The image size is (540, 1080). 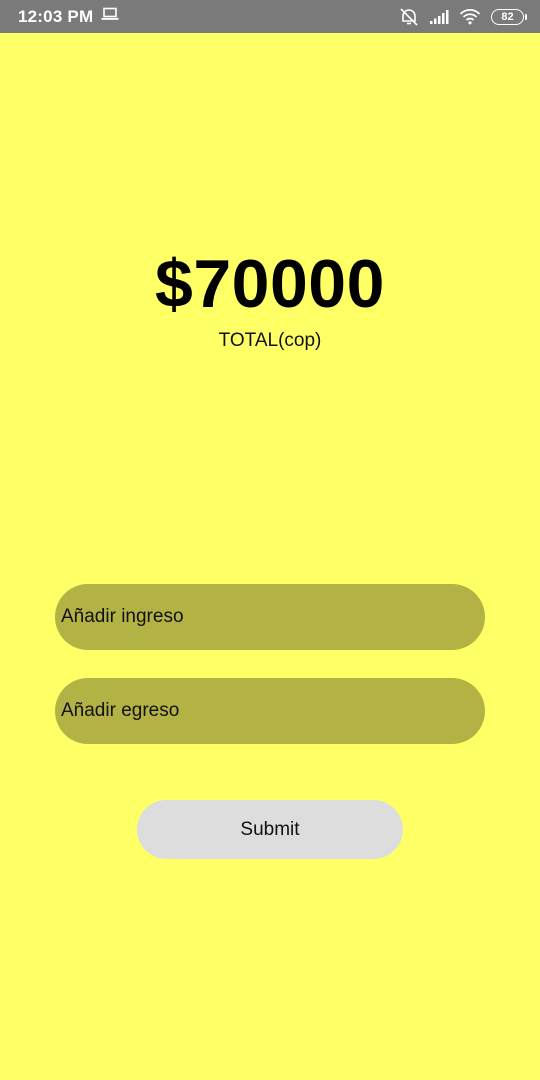 What do you see at coordinates (470, 16) in the screenshot?
I see `wifi-icon` at bounding box center [470, 16].